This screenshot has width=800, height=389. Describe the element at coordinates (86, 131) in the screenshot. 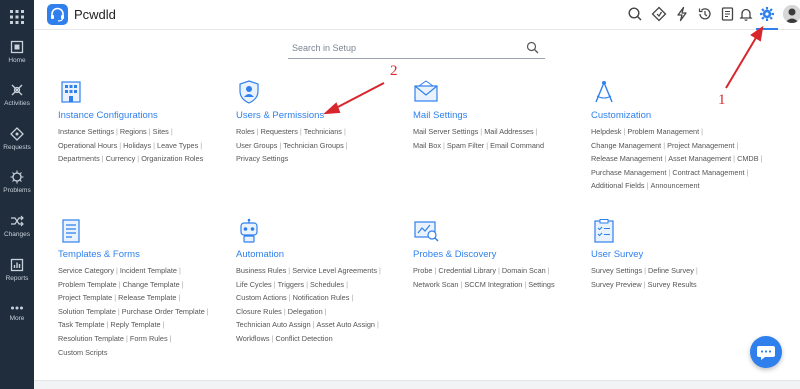

I see `link-instance-settings: Instance Settings` at that location.